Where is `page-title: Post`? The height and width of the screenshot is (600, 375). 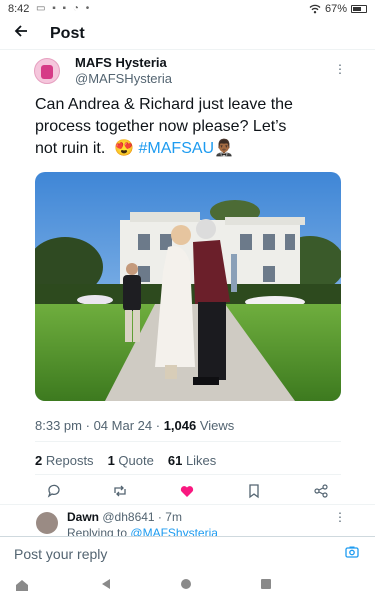 page-title: Post is located at coordinates (67, 33).